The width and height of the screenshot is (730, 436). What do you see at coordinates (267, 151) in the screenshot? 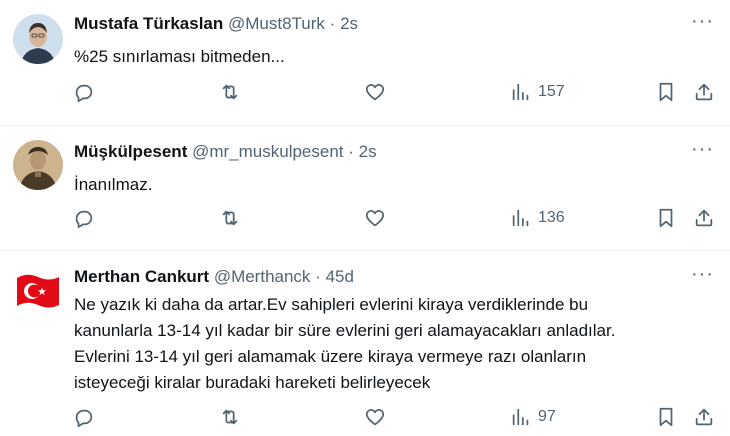
I see `author-handle: @mr_muskulpesent` at bounding box center [267, 151].